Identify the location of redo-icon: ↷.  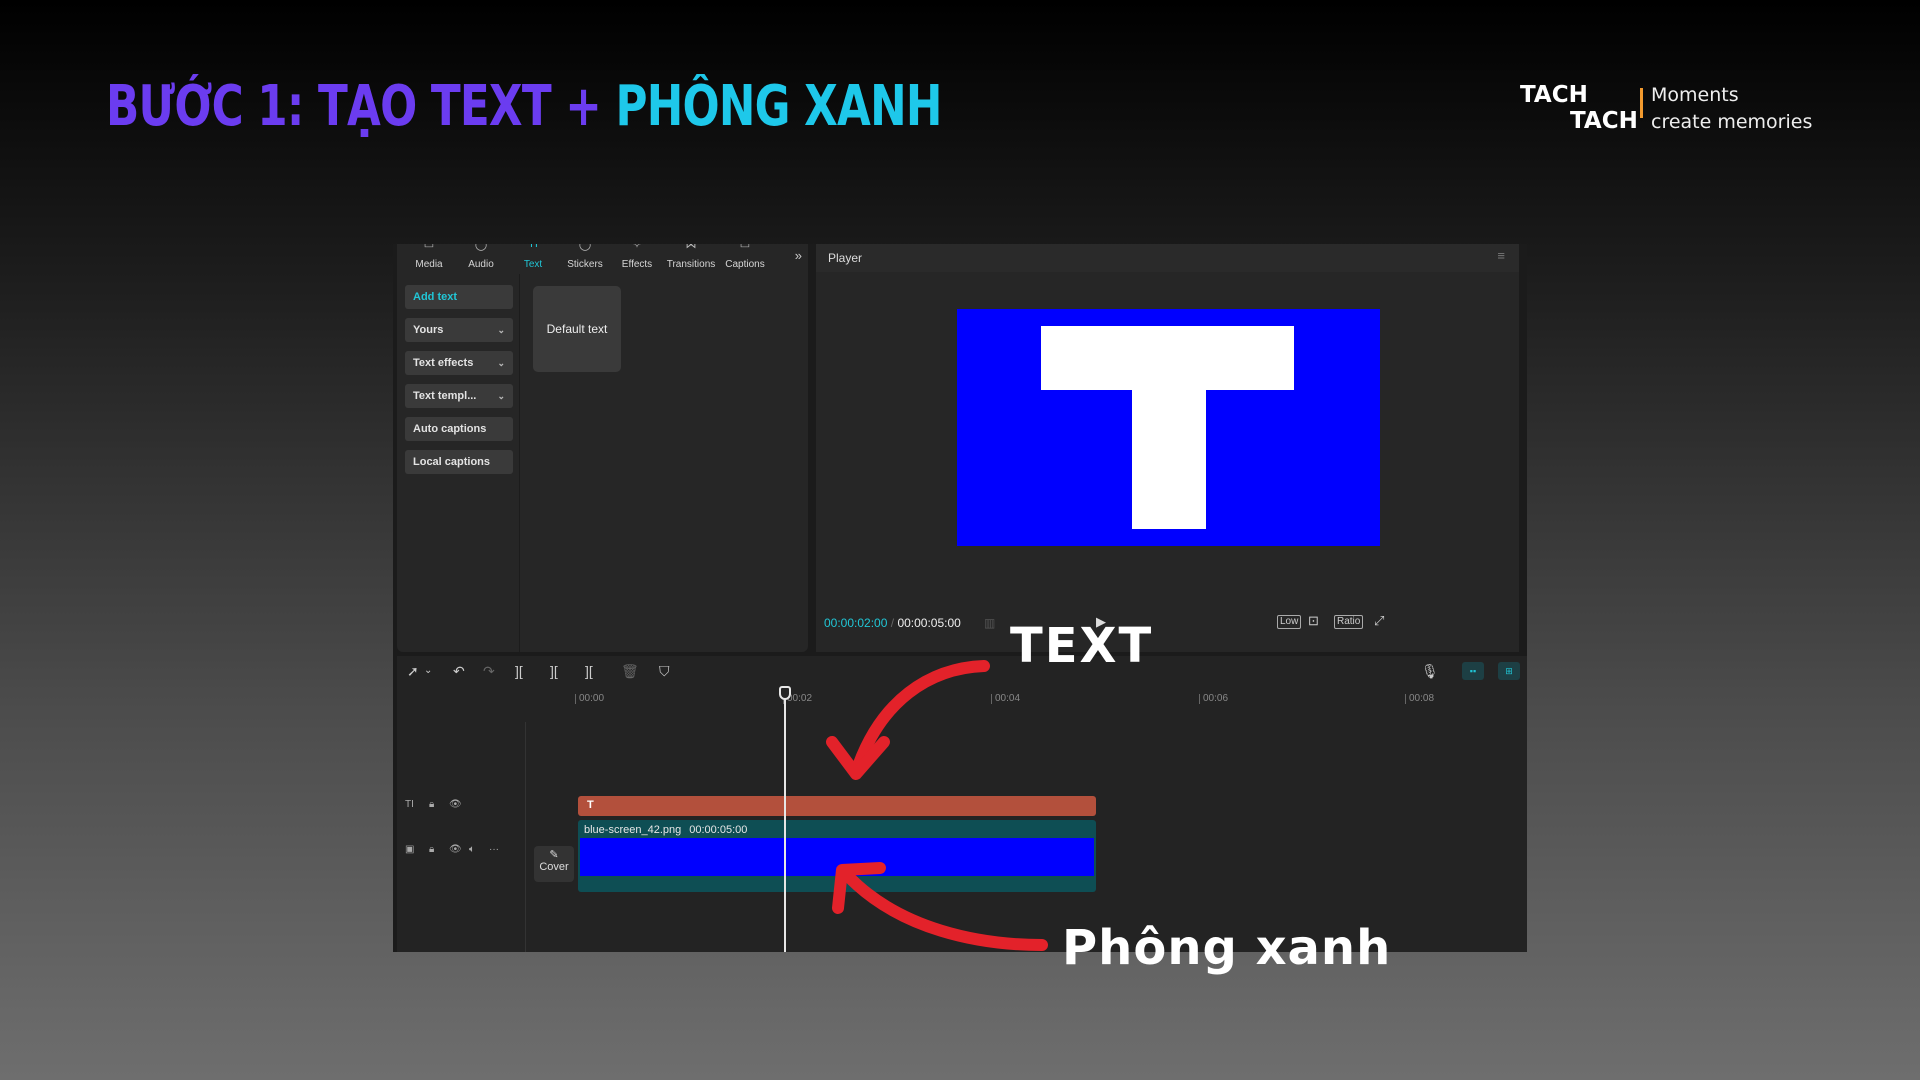
(489, 671).